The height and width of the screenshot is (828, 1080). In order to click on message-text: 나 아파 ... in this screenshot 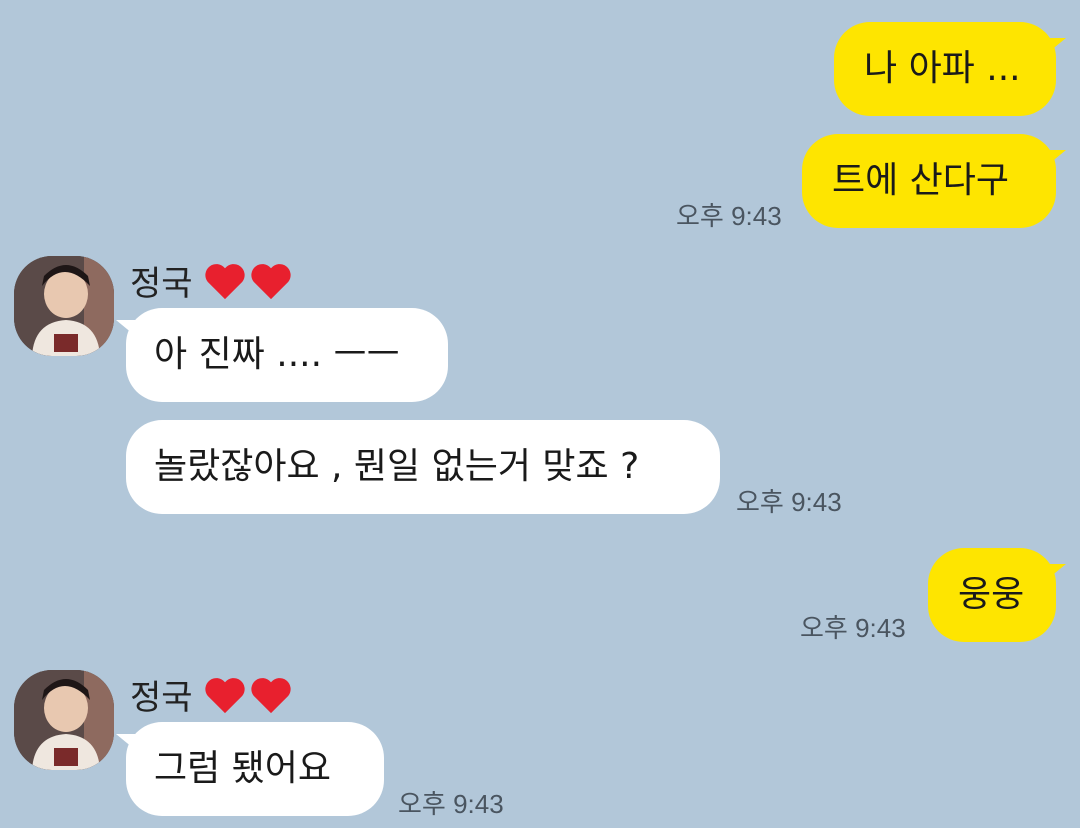, I will do `click(942, 68)`.